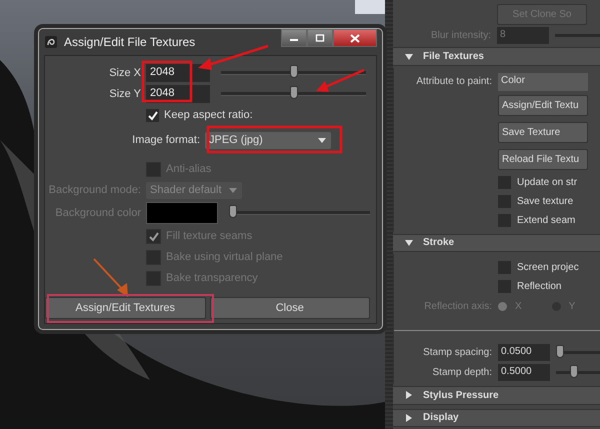 Image resolution: width=600 pixels, height=429 pixels. Describe the element at coordinates (462, 372) in the screenshot. I see `stamp-label: Stamp depth:` at that location.